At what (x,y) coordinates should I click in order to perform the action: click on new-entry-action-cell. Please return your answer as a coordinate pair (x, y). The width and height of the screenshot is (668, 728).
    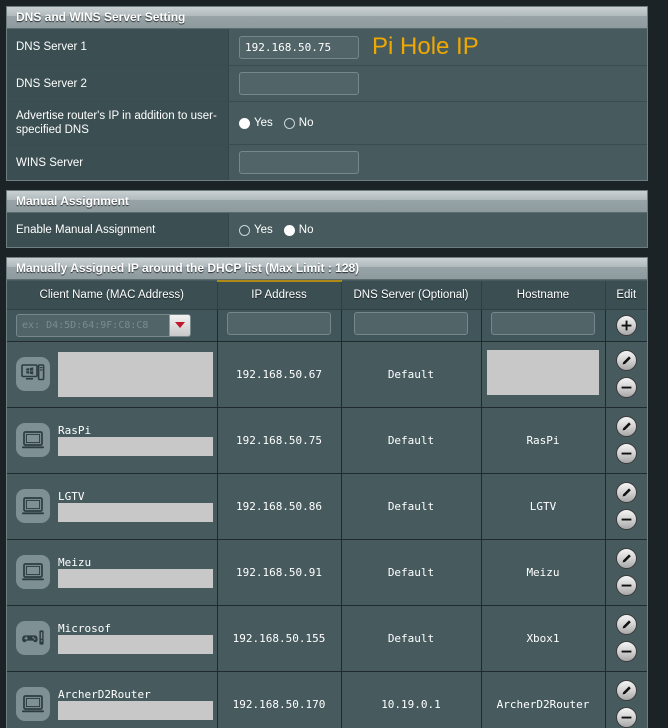
    Looking at the image, I should click on (626, 325).